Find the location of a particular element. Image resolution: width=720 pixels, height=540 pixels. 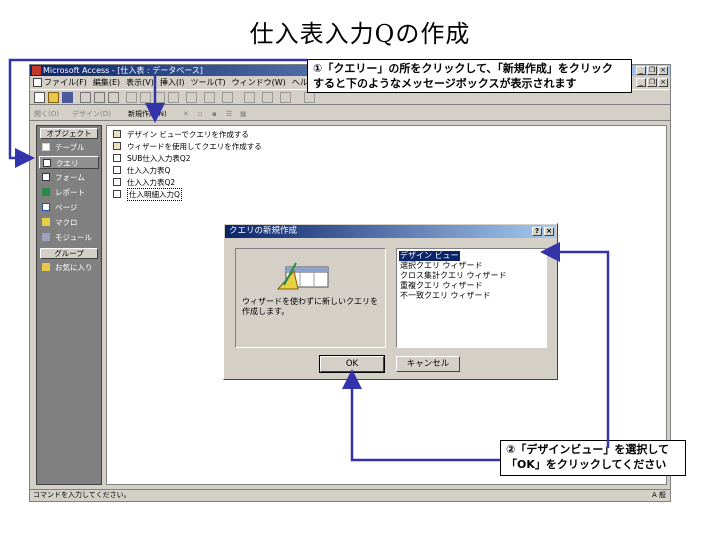

arrow-to-ok-button is located at coordinates (421, 415).